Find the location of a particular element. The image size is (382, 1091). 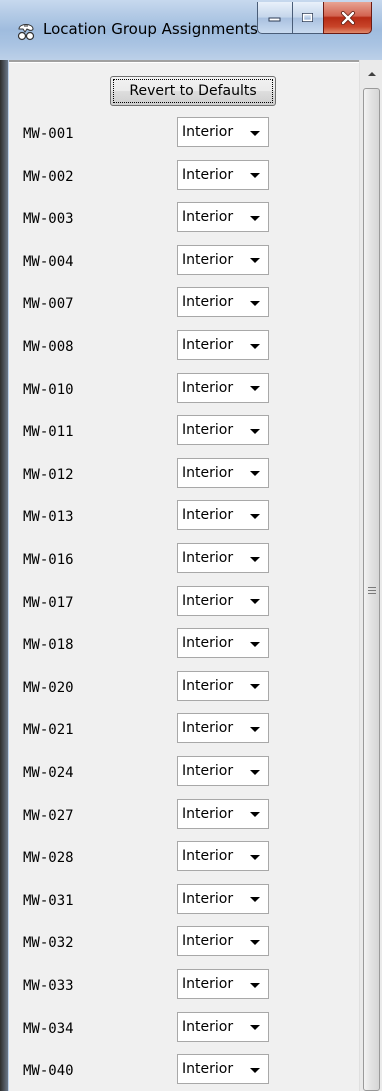

maximize-button is located at coordinates (308, 18).